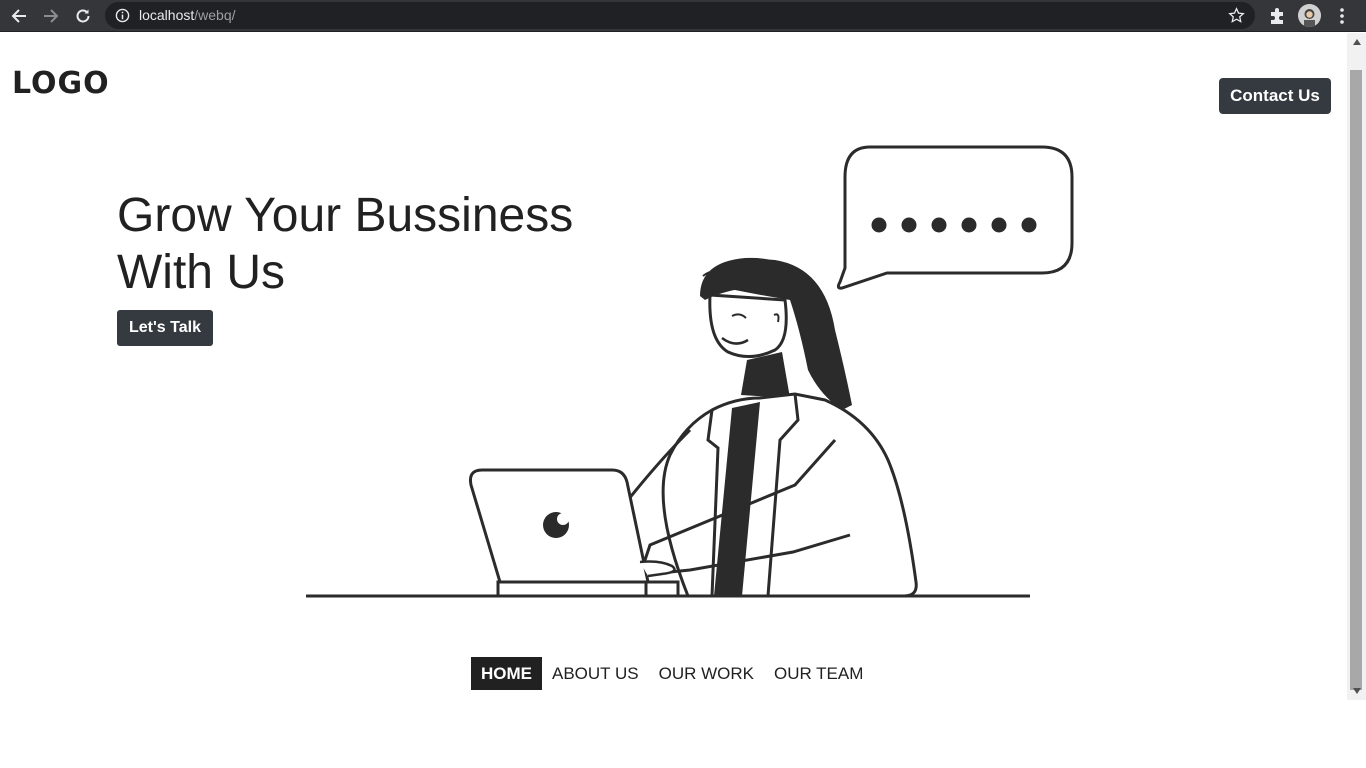 The image size is (1366, 768). Describe the element at coordinates (215, 15) in the screenshot. I see `url-path: /webq/` at that location.